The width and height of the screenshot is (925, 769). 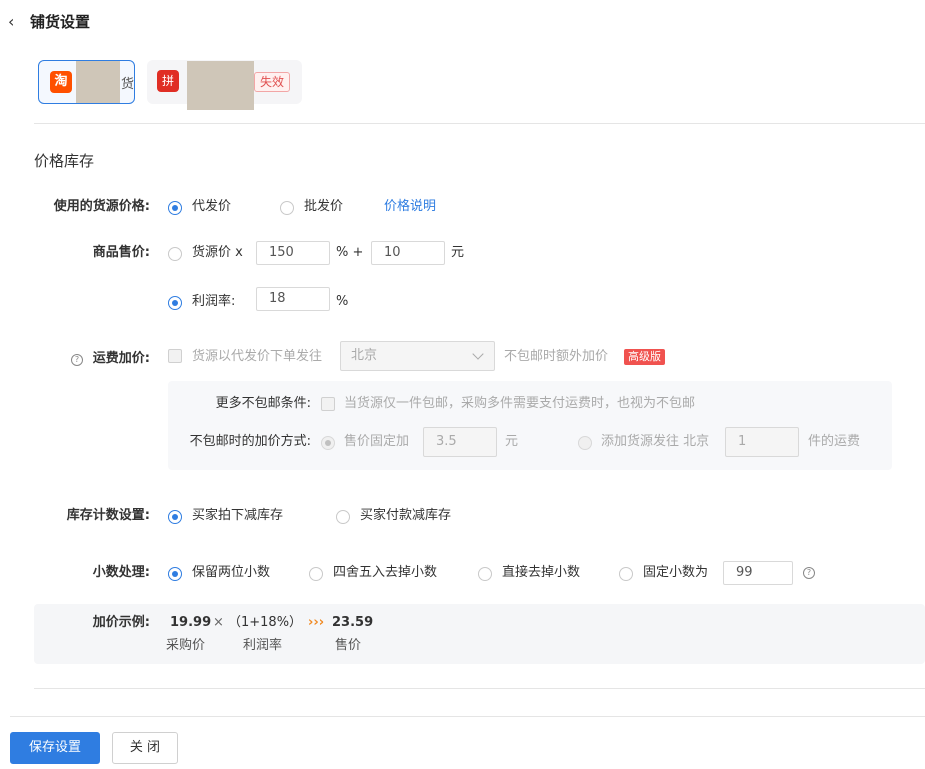 I want to click on add-shipping-suffix: 件的运费, so click(x=834, y=441).